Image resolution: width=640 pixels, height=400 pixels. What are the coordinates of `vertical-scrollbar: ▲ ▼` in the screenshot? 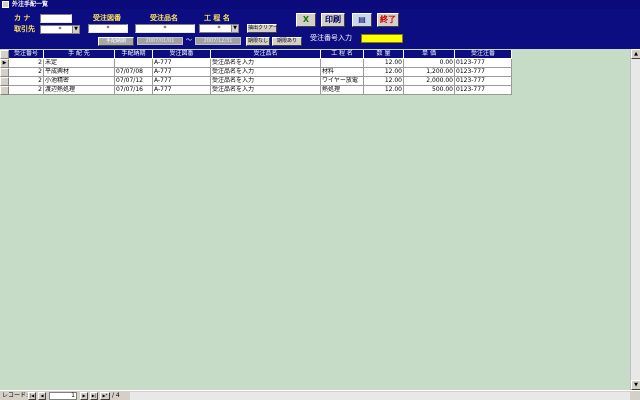 It's located at (635, 219).